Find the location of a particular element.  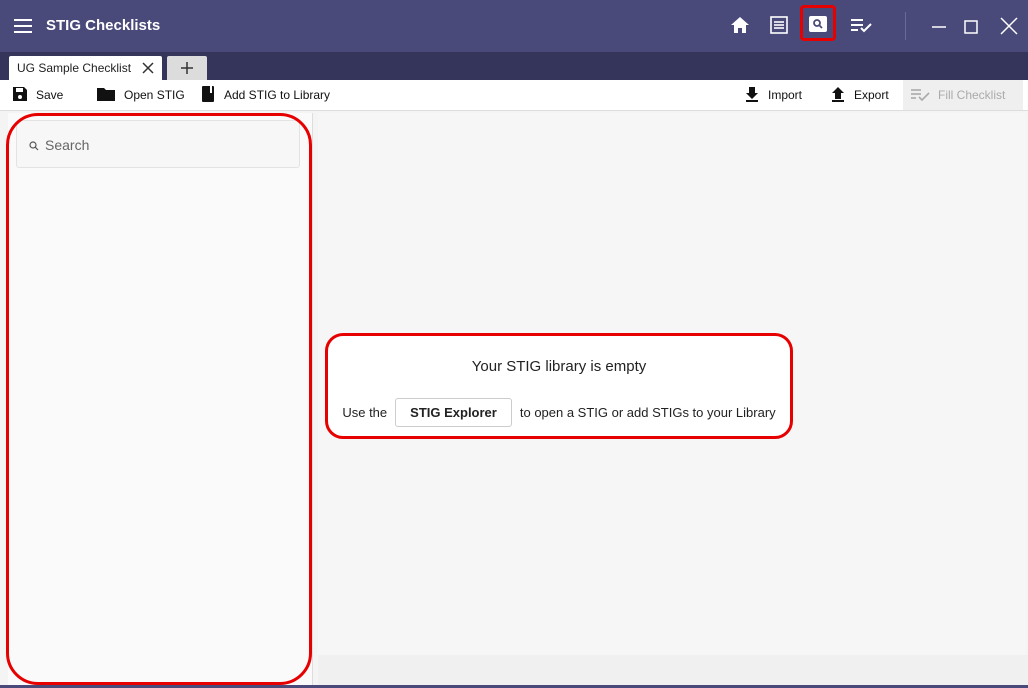

add-stig-to-library-button: Add STIG to Library is located at coordinates (265, 95).